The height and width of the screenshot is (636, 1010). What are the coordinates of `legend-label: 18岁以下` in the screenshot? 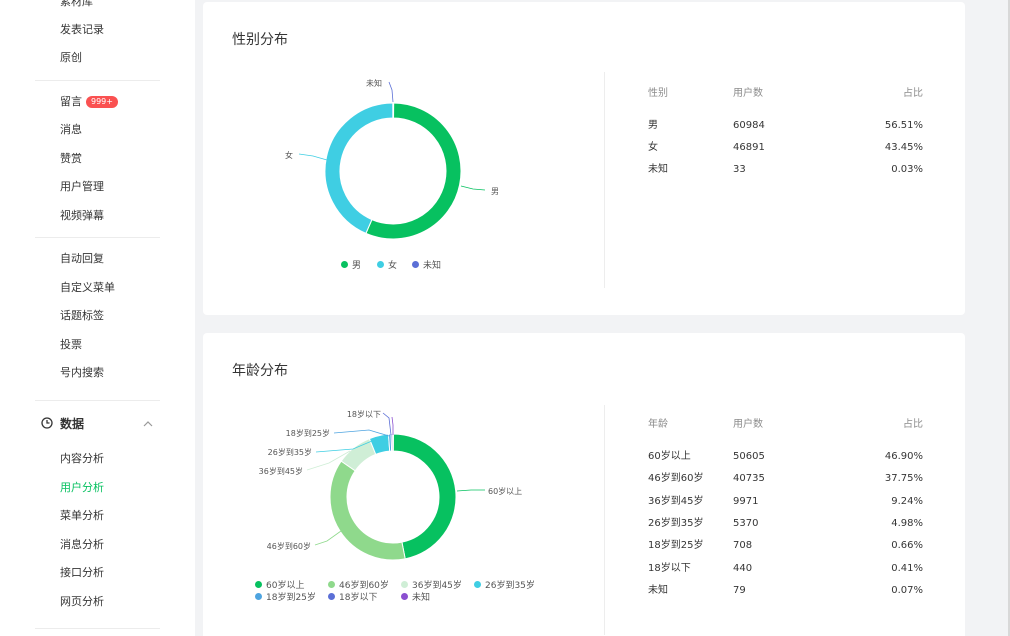 It's located at (358, 598).